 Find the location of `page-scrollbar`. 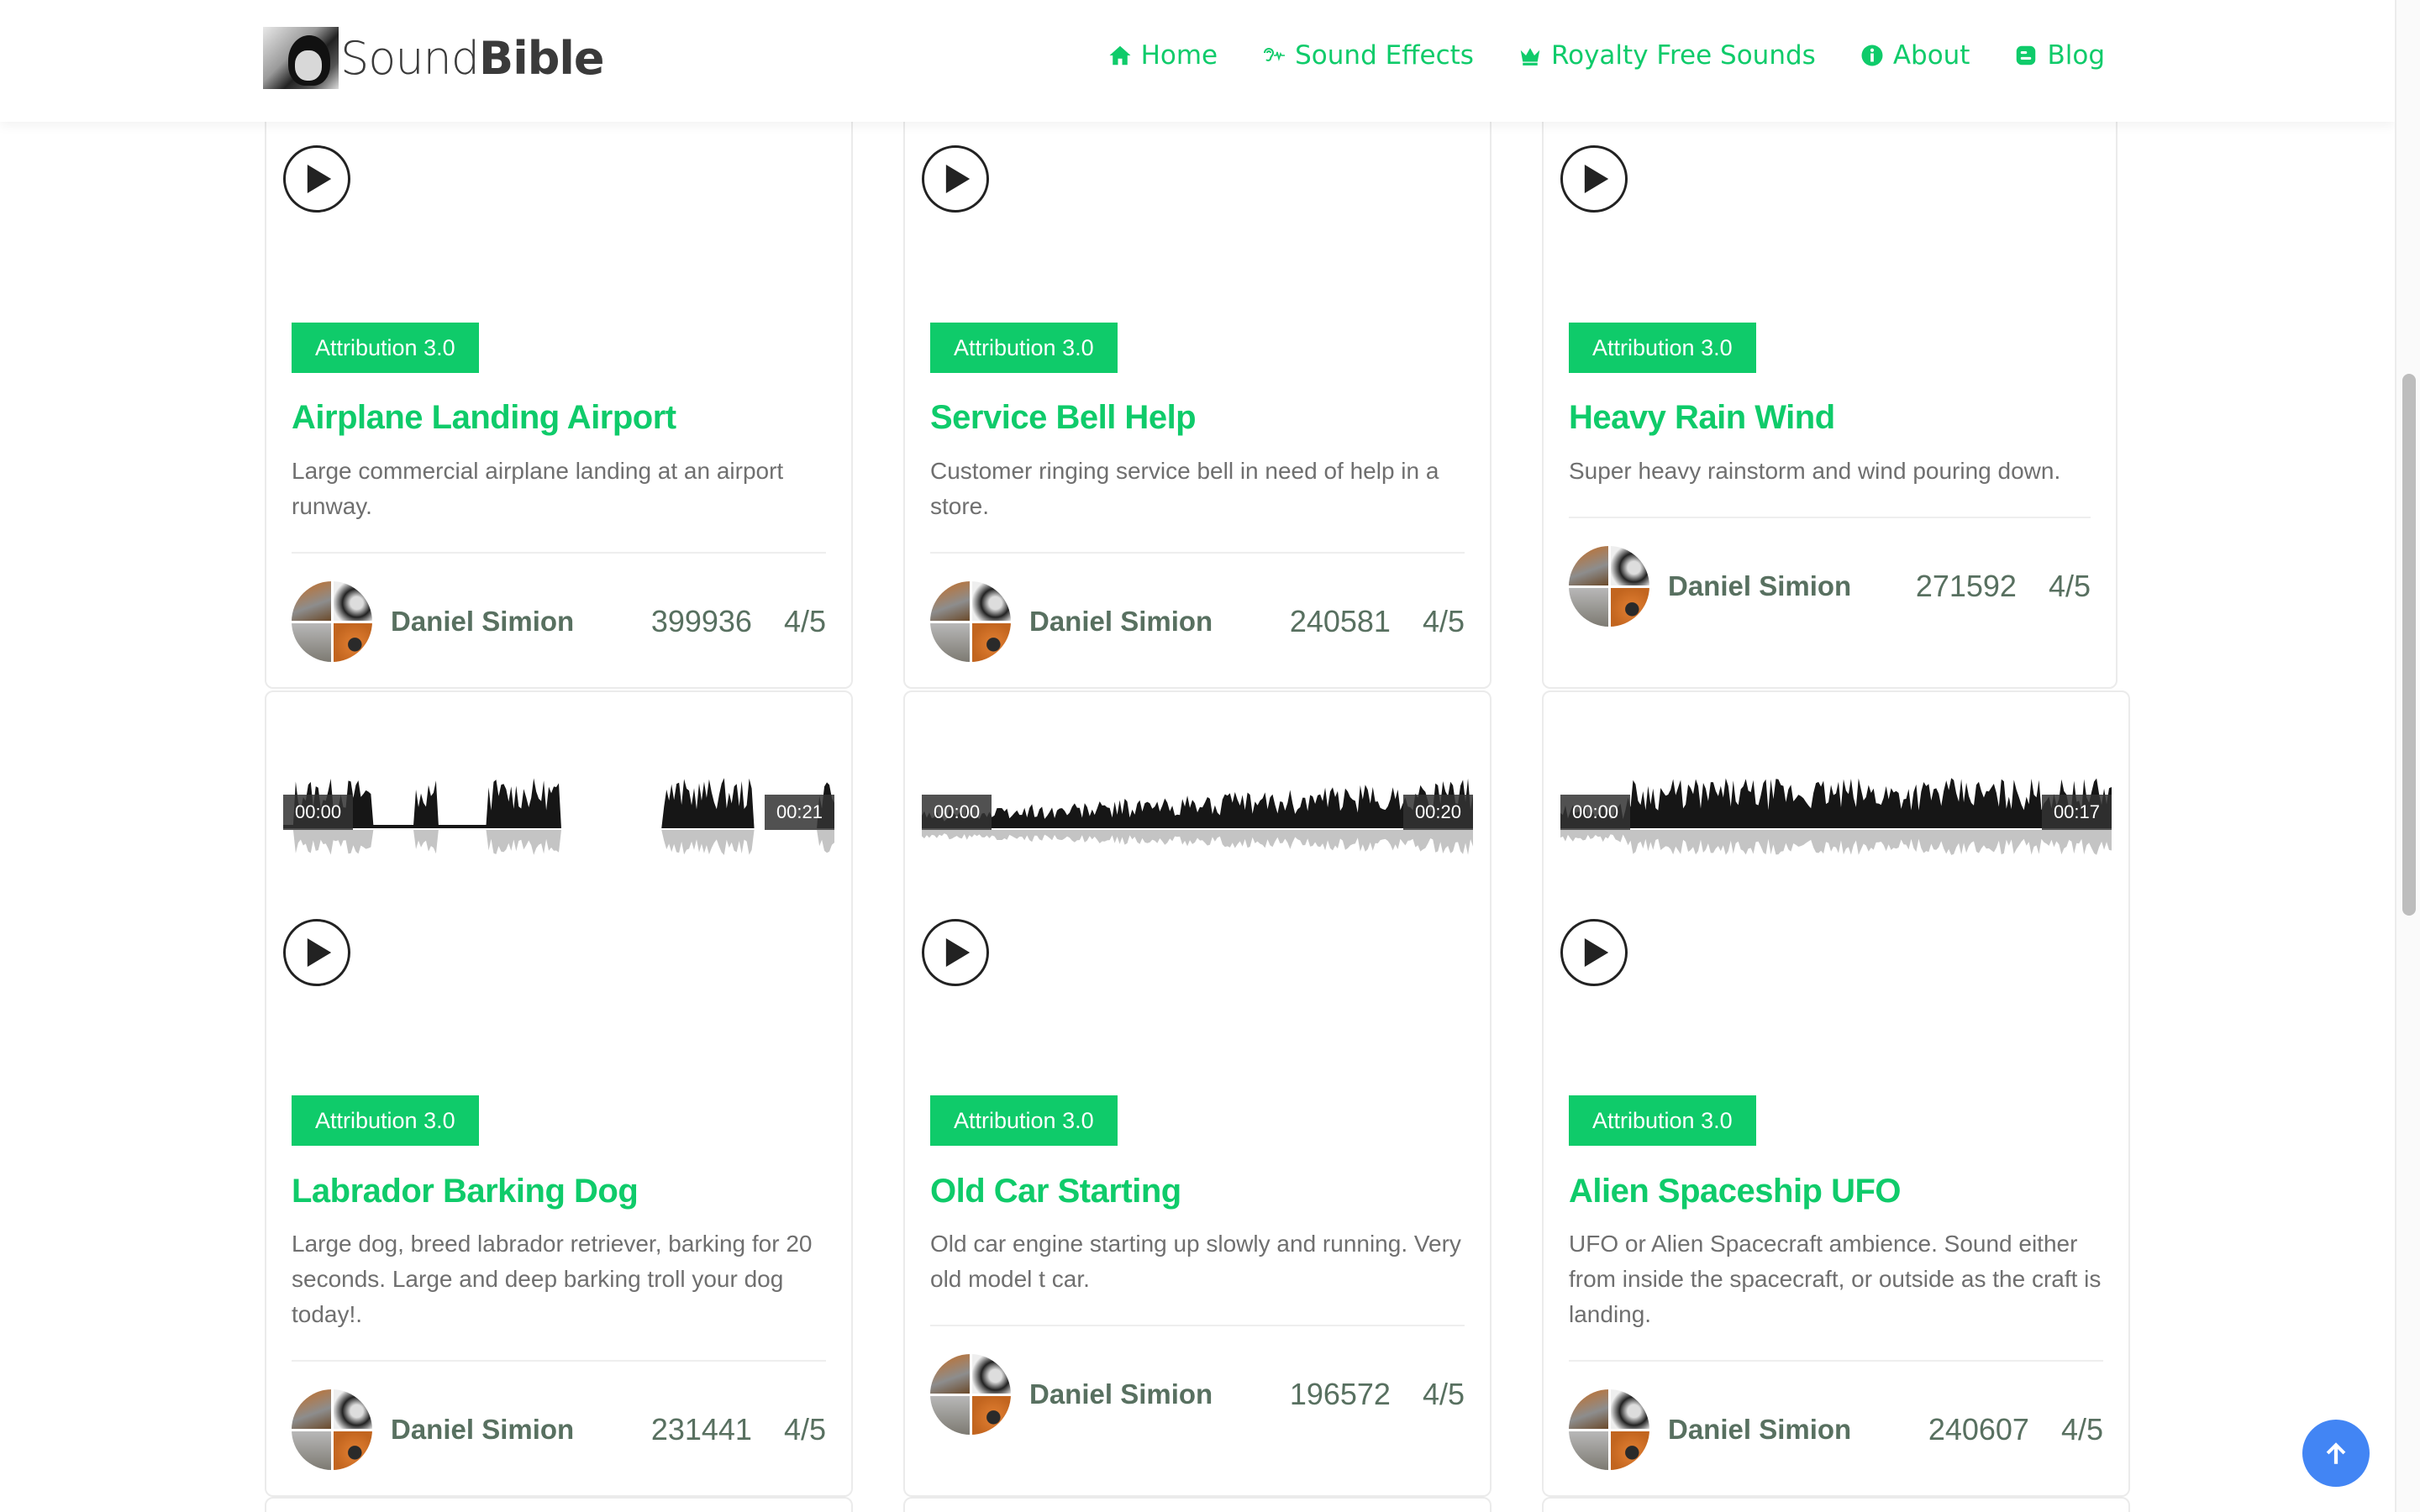

page-scrollbar is located at coordinates (2407, 756).